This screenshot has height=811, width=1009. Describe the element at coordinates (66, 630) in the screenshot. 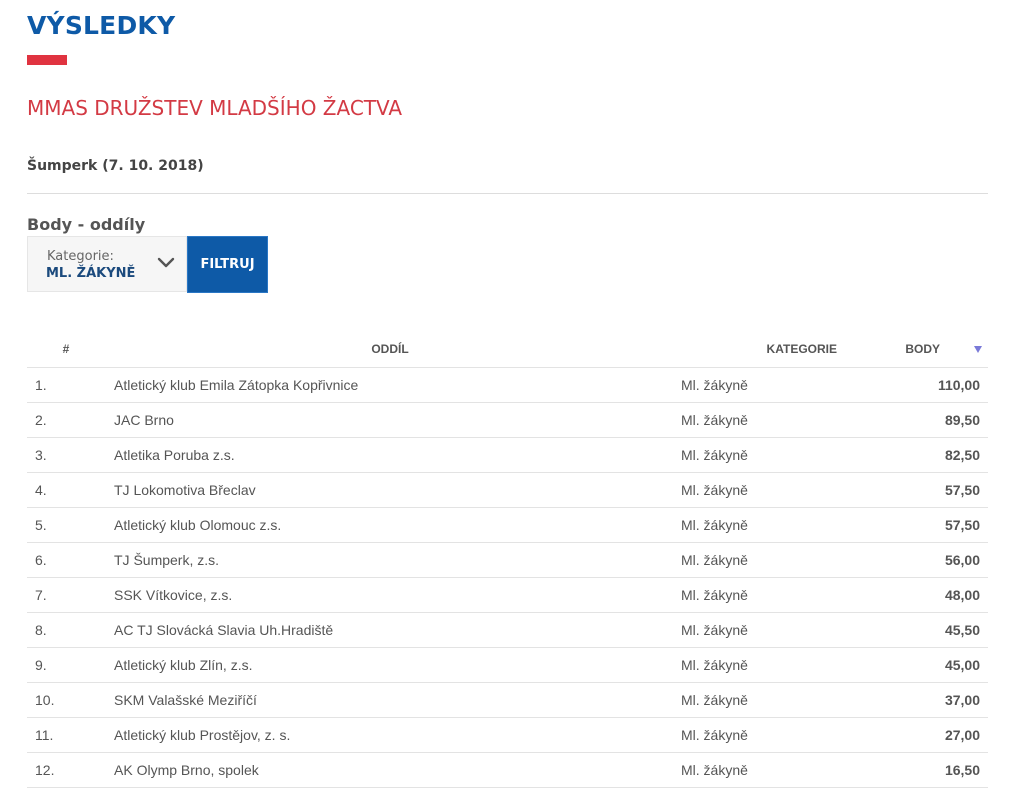

I see `cell-rank: 8.` at that location.